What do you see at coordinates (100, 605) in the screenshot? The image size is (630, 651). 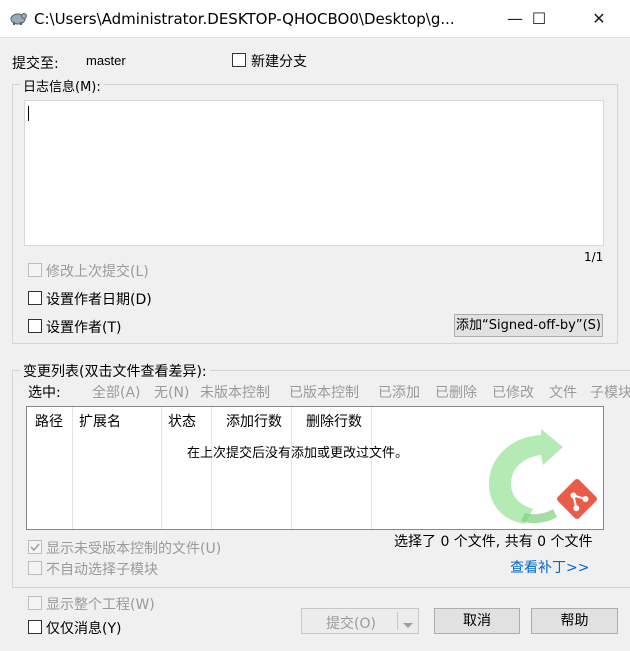 I see `show-whole-project-label: 显示整个工程(W)` at bounding box center [100, 605].